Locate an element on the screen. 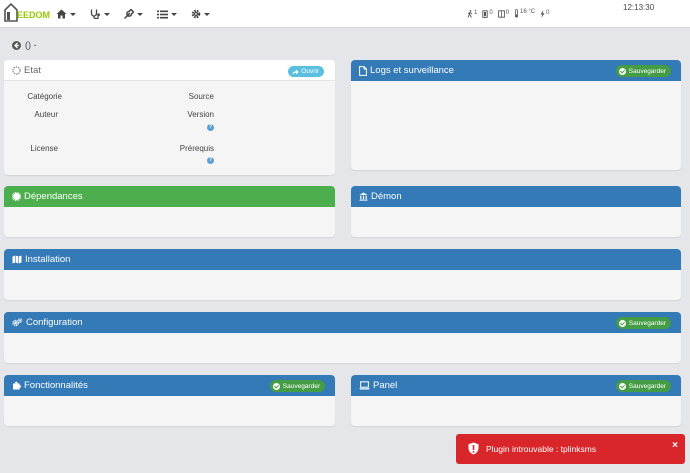  fonctionnalites-save-label: Sauvegarder is located at coordinates (301, 386).